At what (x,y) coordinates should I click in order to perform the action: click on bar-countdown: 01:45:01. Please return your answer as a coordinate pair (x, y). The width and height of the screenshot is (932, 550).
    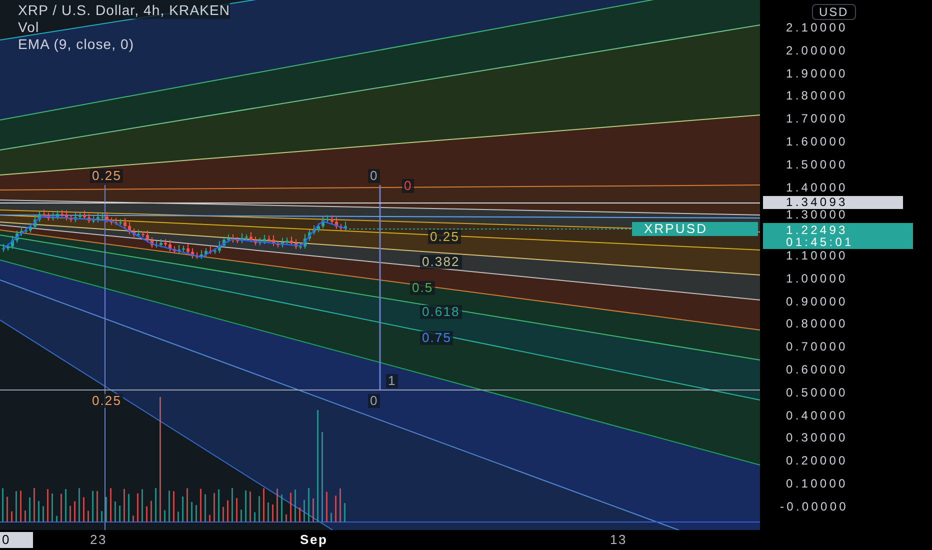
    Looking at the image, I should click on (820, 242).